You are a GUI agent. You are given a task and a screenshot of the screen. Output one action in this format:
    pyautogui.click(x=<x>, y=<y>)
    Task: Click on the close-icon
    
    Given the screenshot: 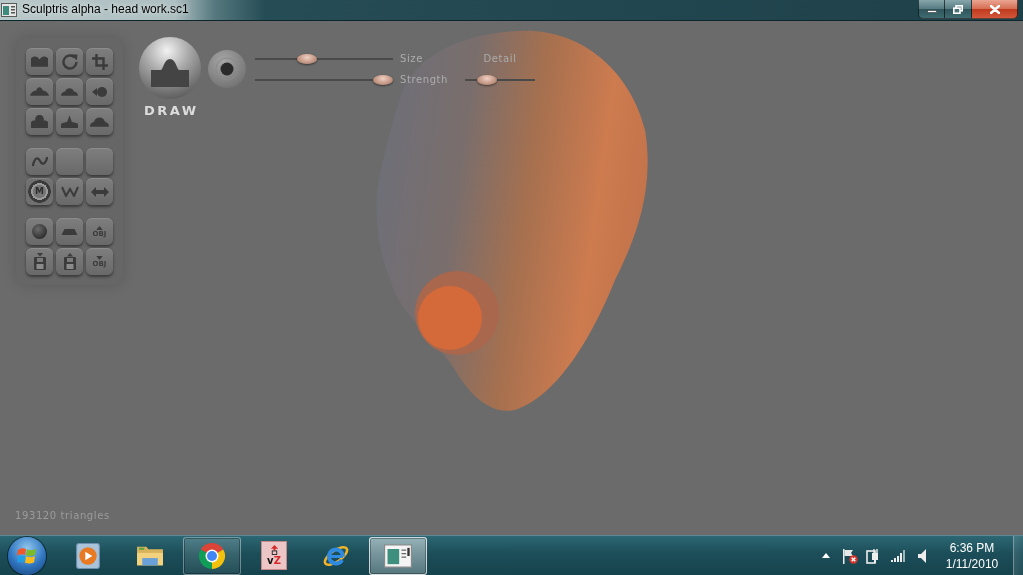 What is the action you would take?
    pyautogui.click(x=994, y=9)
    